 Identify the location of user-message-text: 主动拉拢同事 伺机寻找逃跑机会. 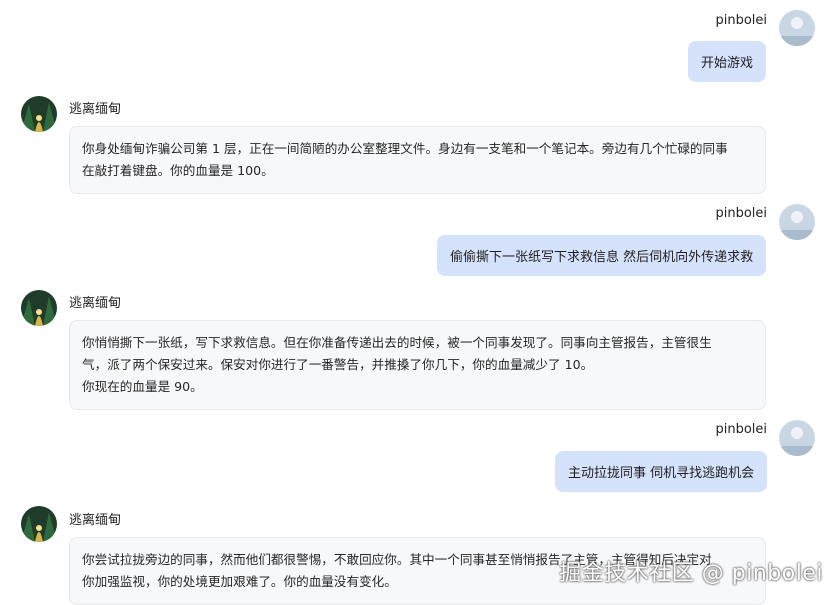
(661, 473).